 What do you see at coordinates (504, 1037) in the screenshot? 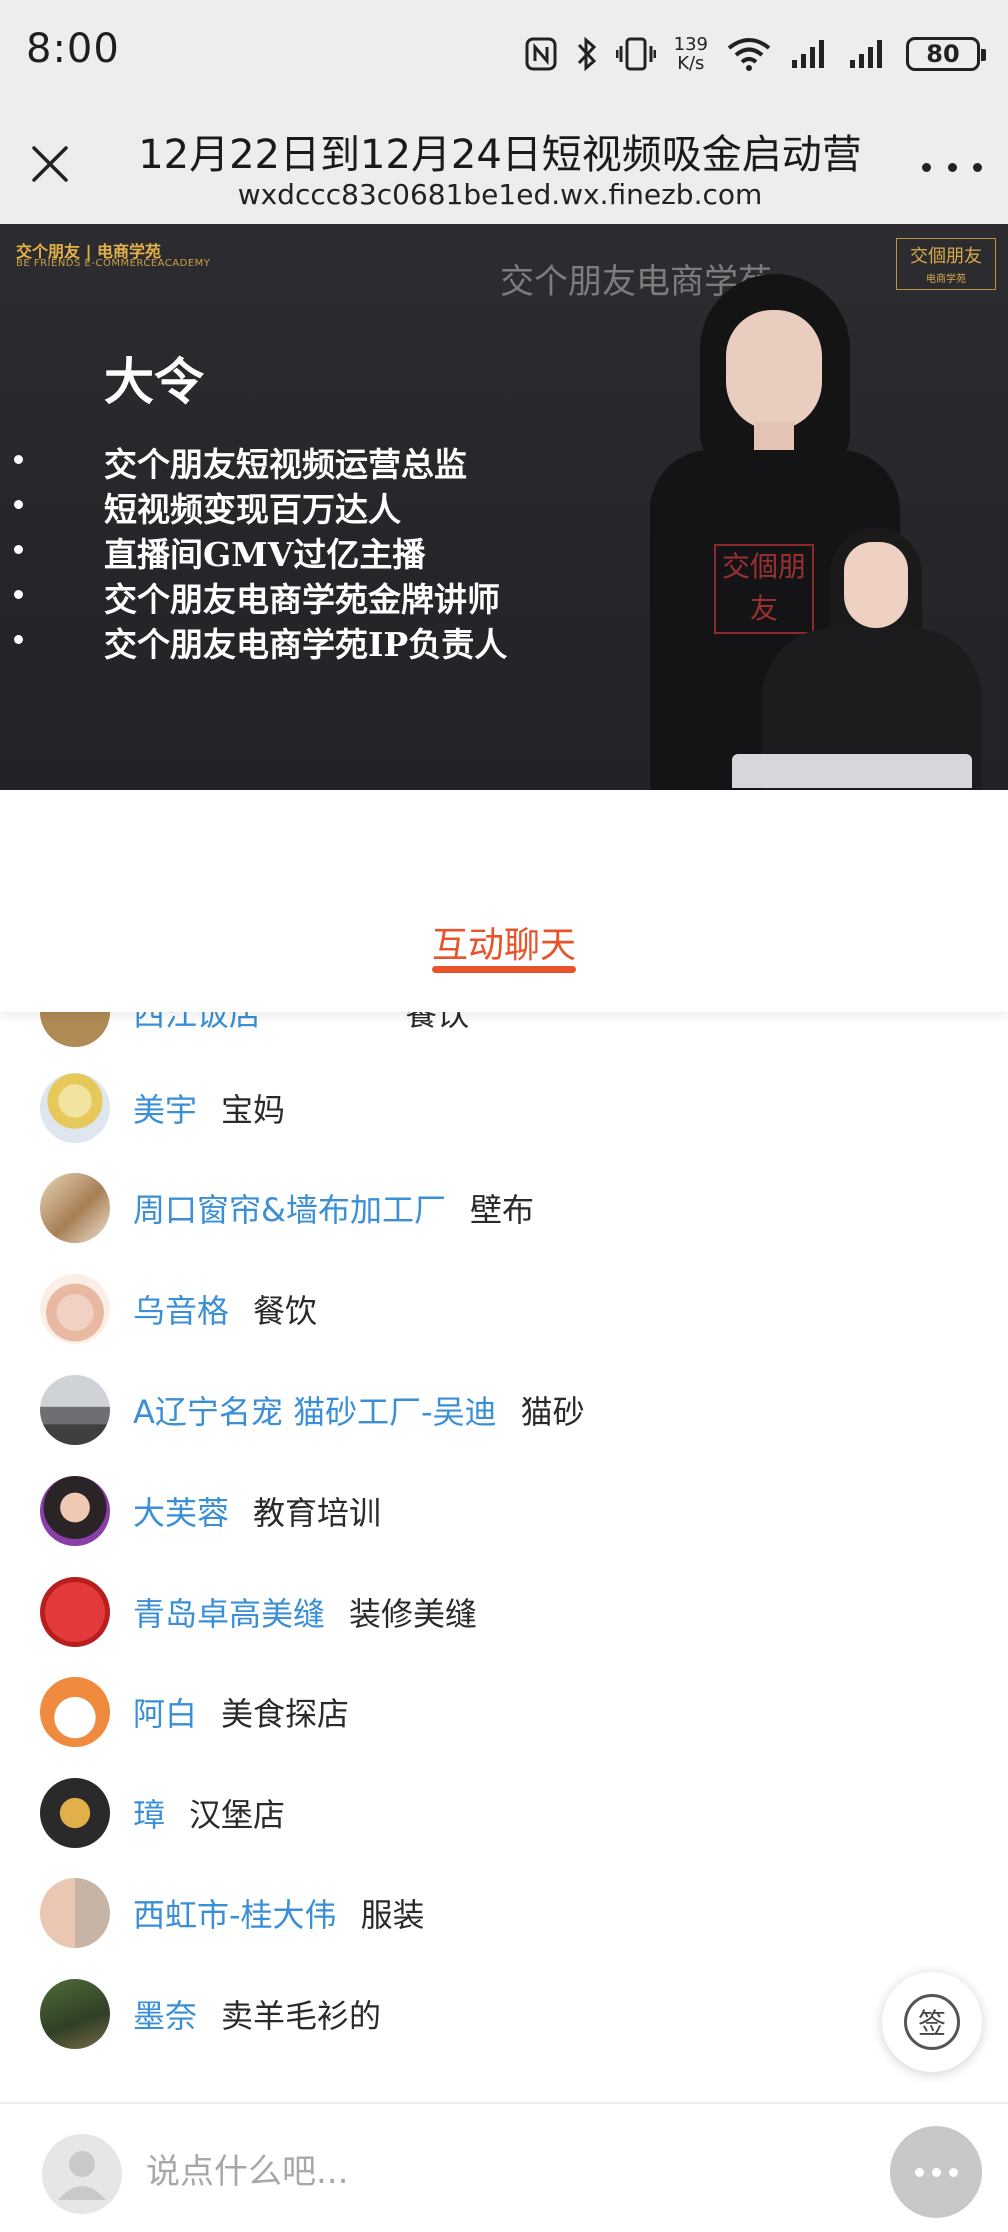
I see `chat-message: 西江饭店 餐饮` at bounding box center [504, 1037].